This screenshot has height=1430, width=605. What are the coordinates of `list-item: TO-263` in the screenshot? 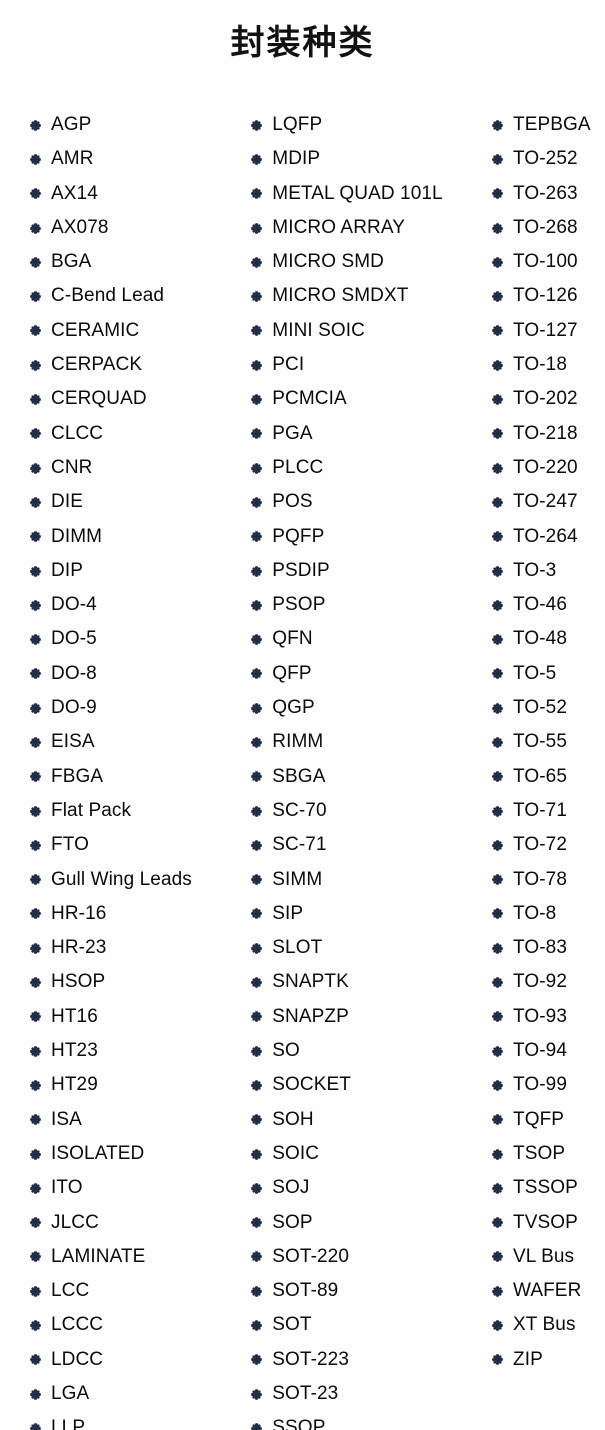 It's located at (548, 194).